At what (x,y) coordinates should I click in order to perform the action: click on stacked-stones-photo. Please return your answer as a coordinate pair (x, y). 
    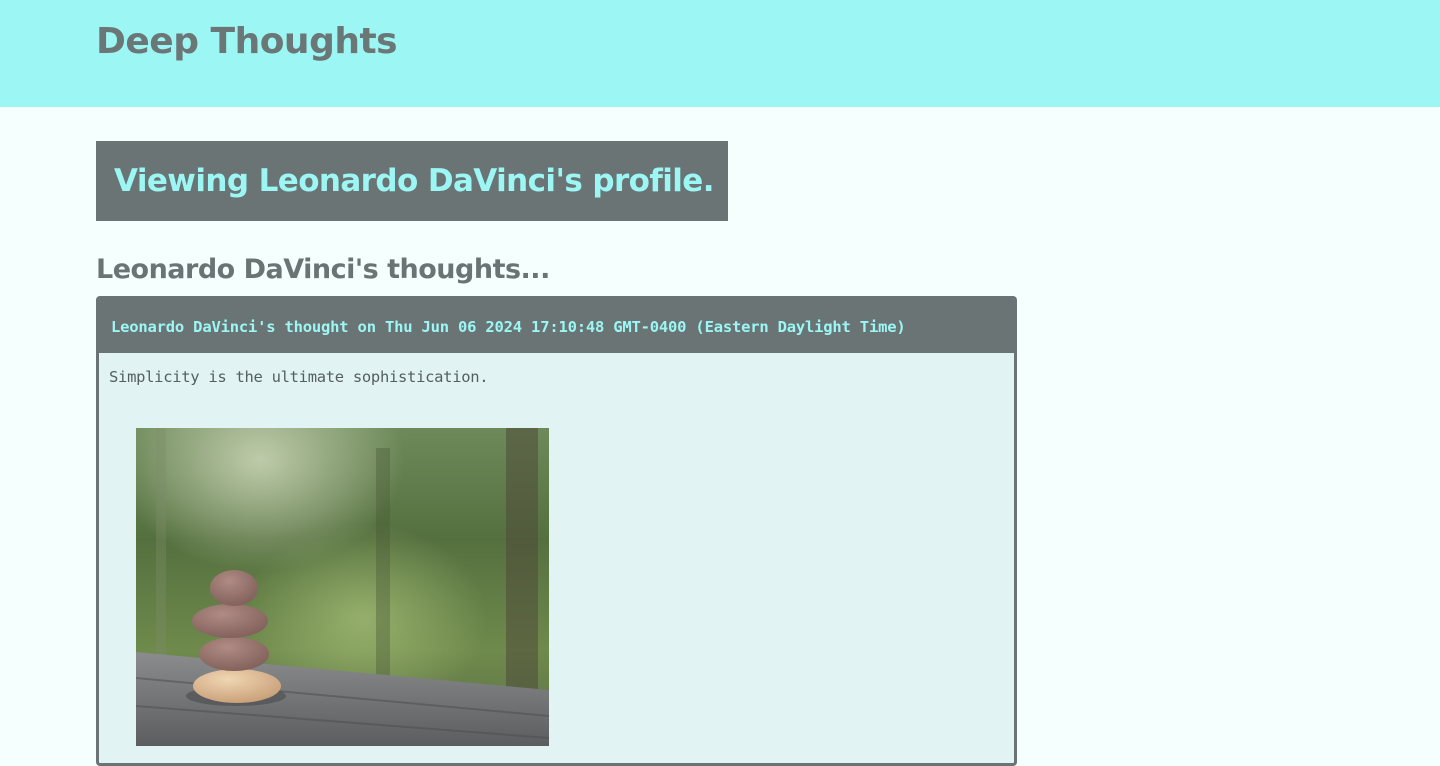
    Looking at the image, I should click on (342, 587).